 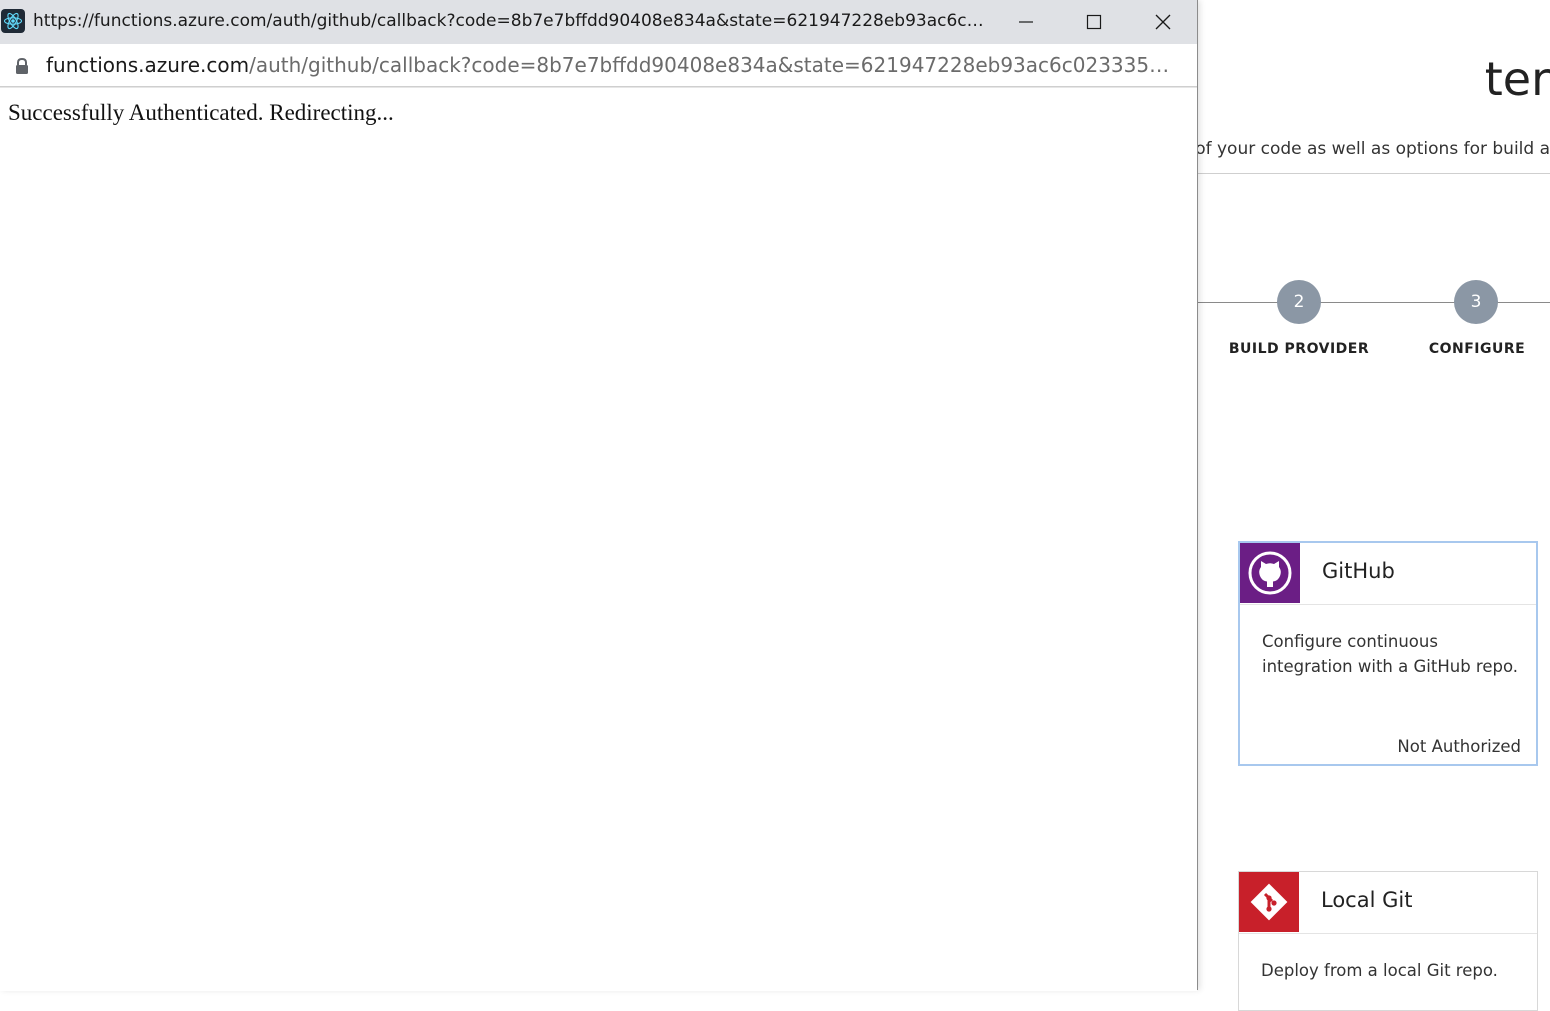 I want to click on maximize-icon, so click(x=1094, y=22).